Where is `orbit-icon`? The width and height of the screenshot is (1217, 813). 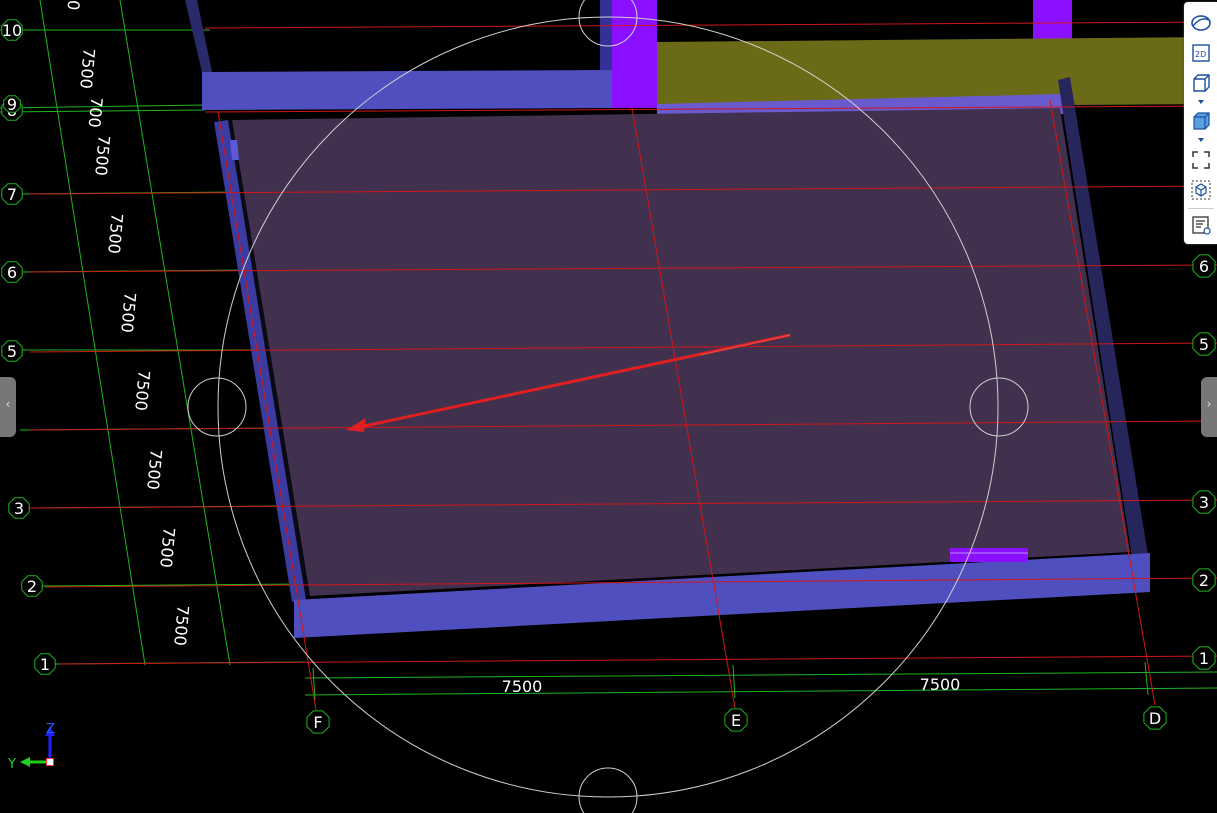
orbit-icon is located at coordinates (1201, 23).